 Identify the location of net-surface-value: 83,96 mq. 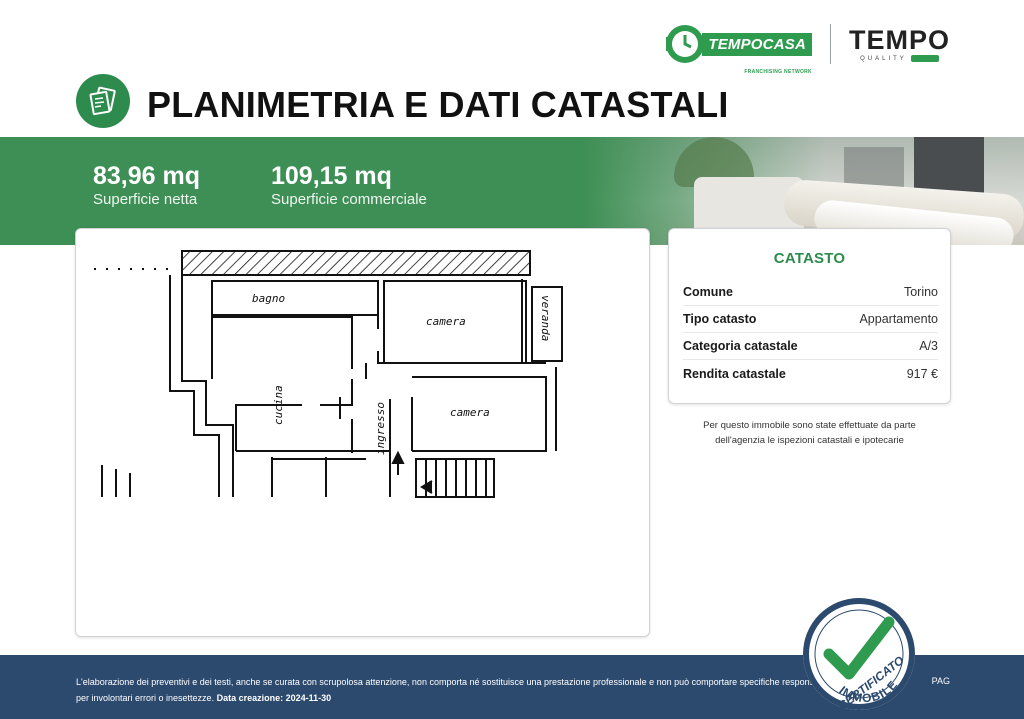
(147, 176).